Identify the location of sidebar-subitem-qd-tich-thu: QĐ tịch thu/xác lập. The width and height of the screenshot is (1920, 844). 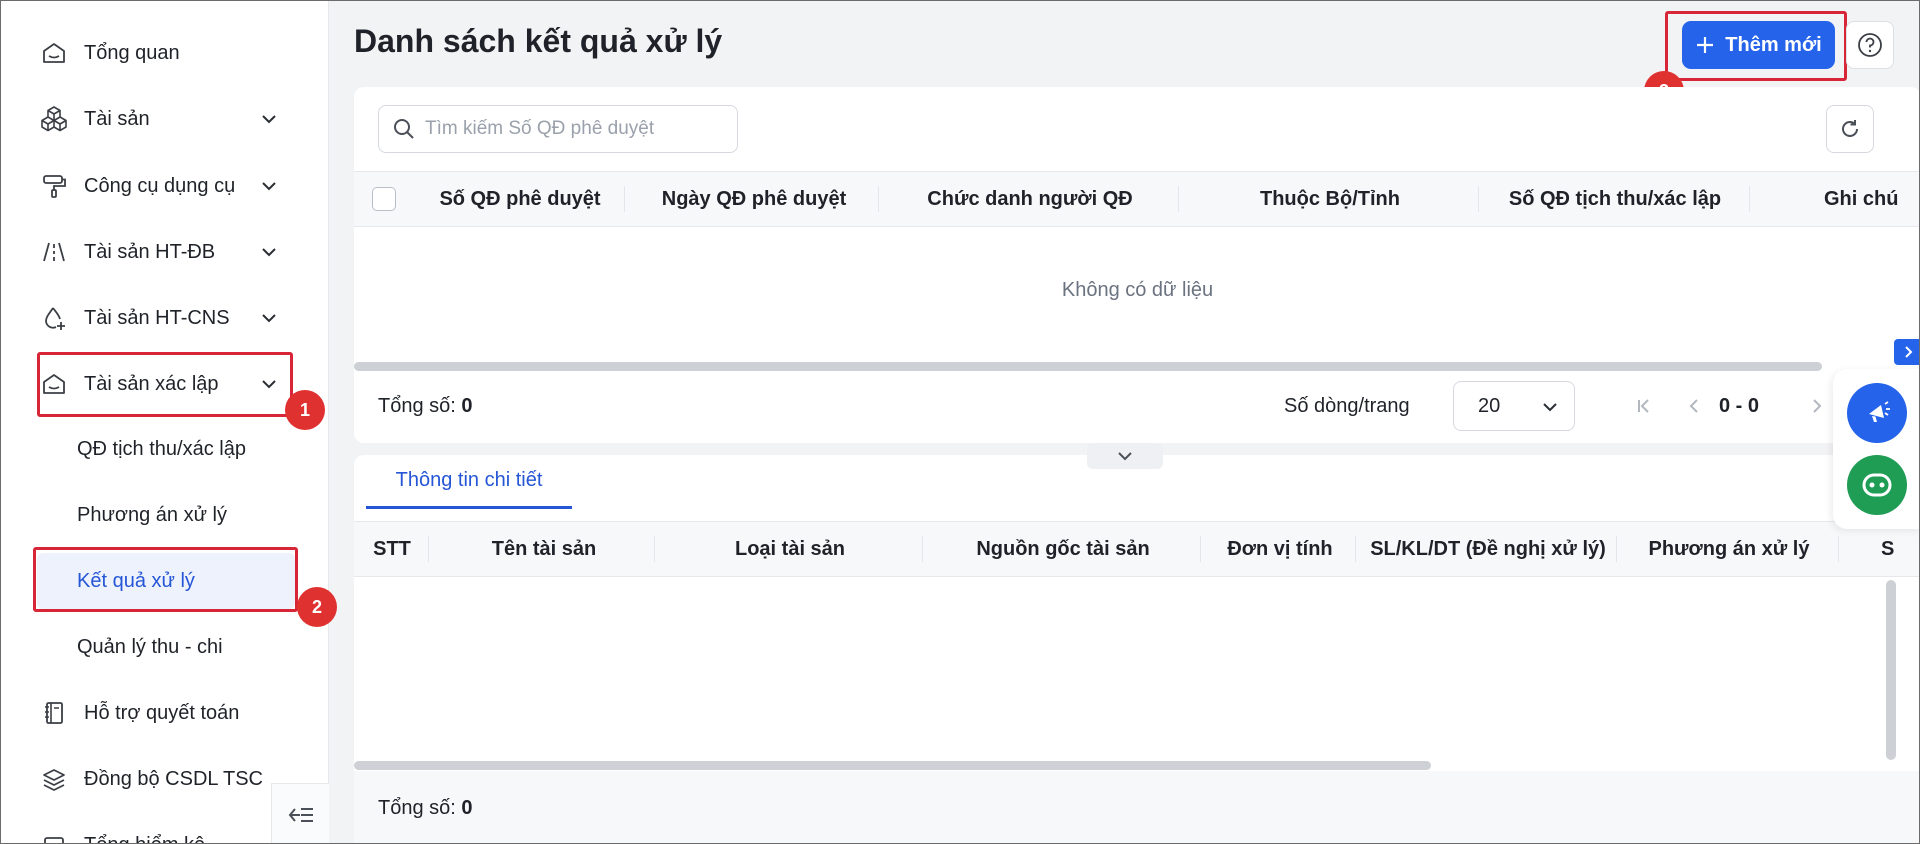
(166, 449).